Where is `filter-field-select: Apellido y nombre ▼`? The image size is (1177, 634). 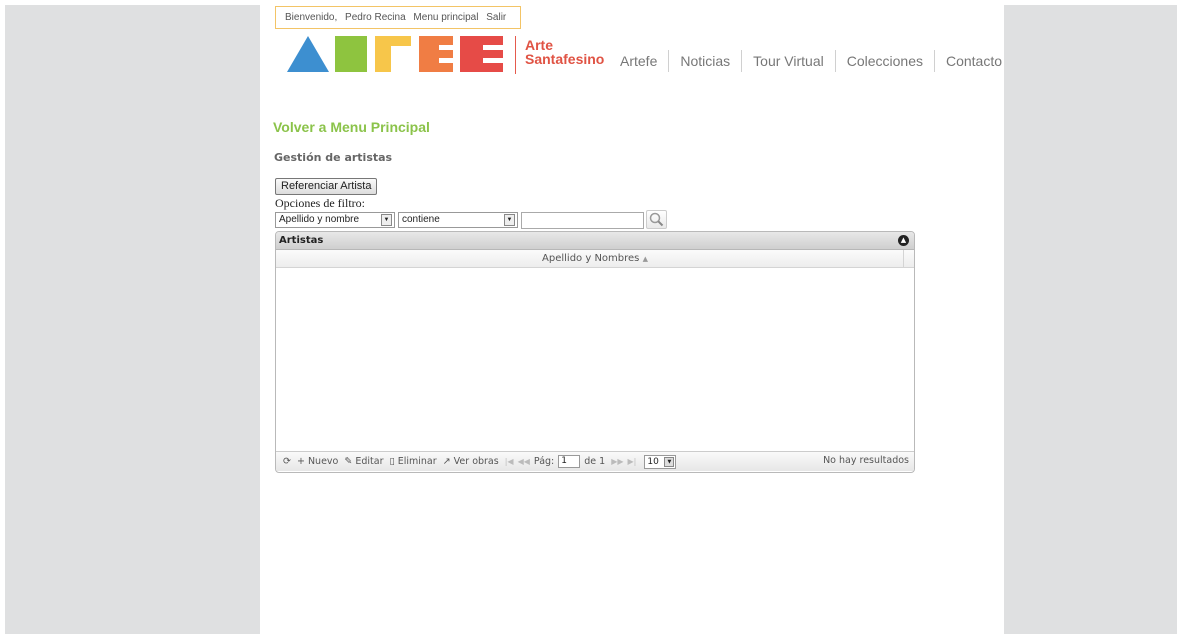
filter-field-select: Apellido y nombre ▼ is located at coordinates (335, 220).